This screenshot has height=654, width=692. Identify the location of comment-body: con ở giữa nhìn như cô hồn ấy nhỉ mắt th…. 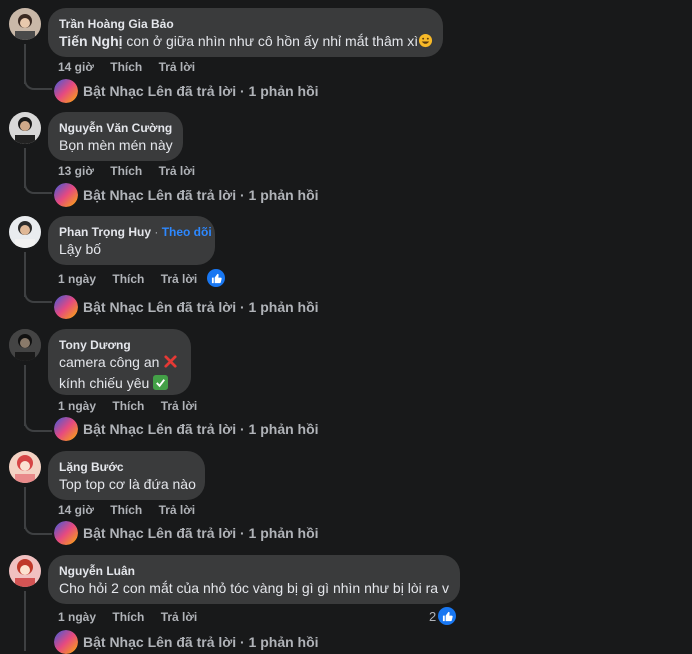
(270, 41).